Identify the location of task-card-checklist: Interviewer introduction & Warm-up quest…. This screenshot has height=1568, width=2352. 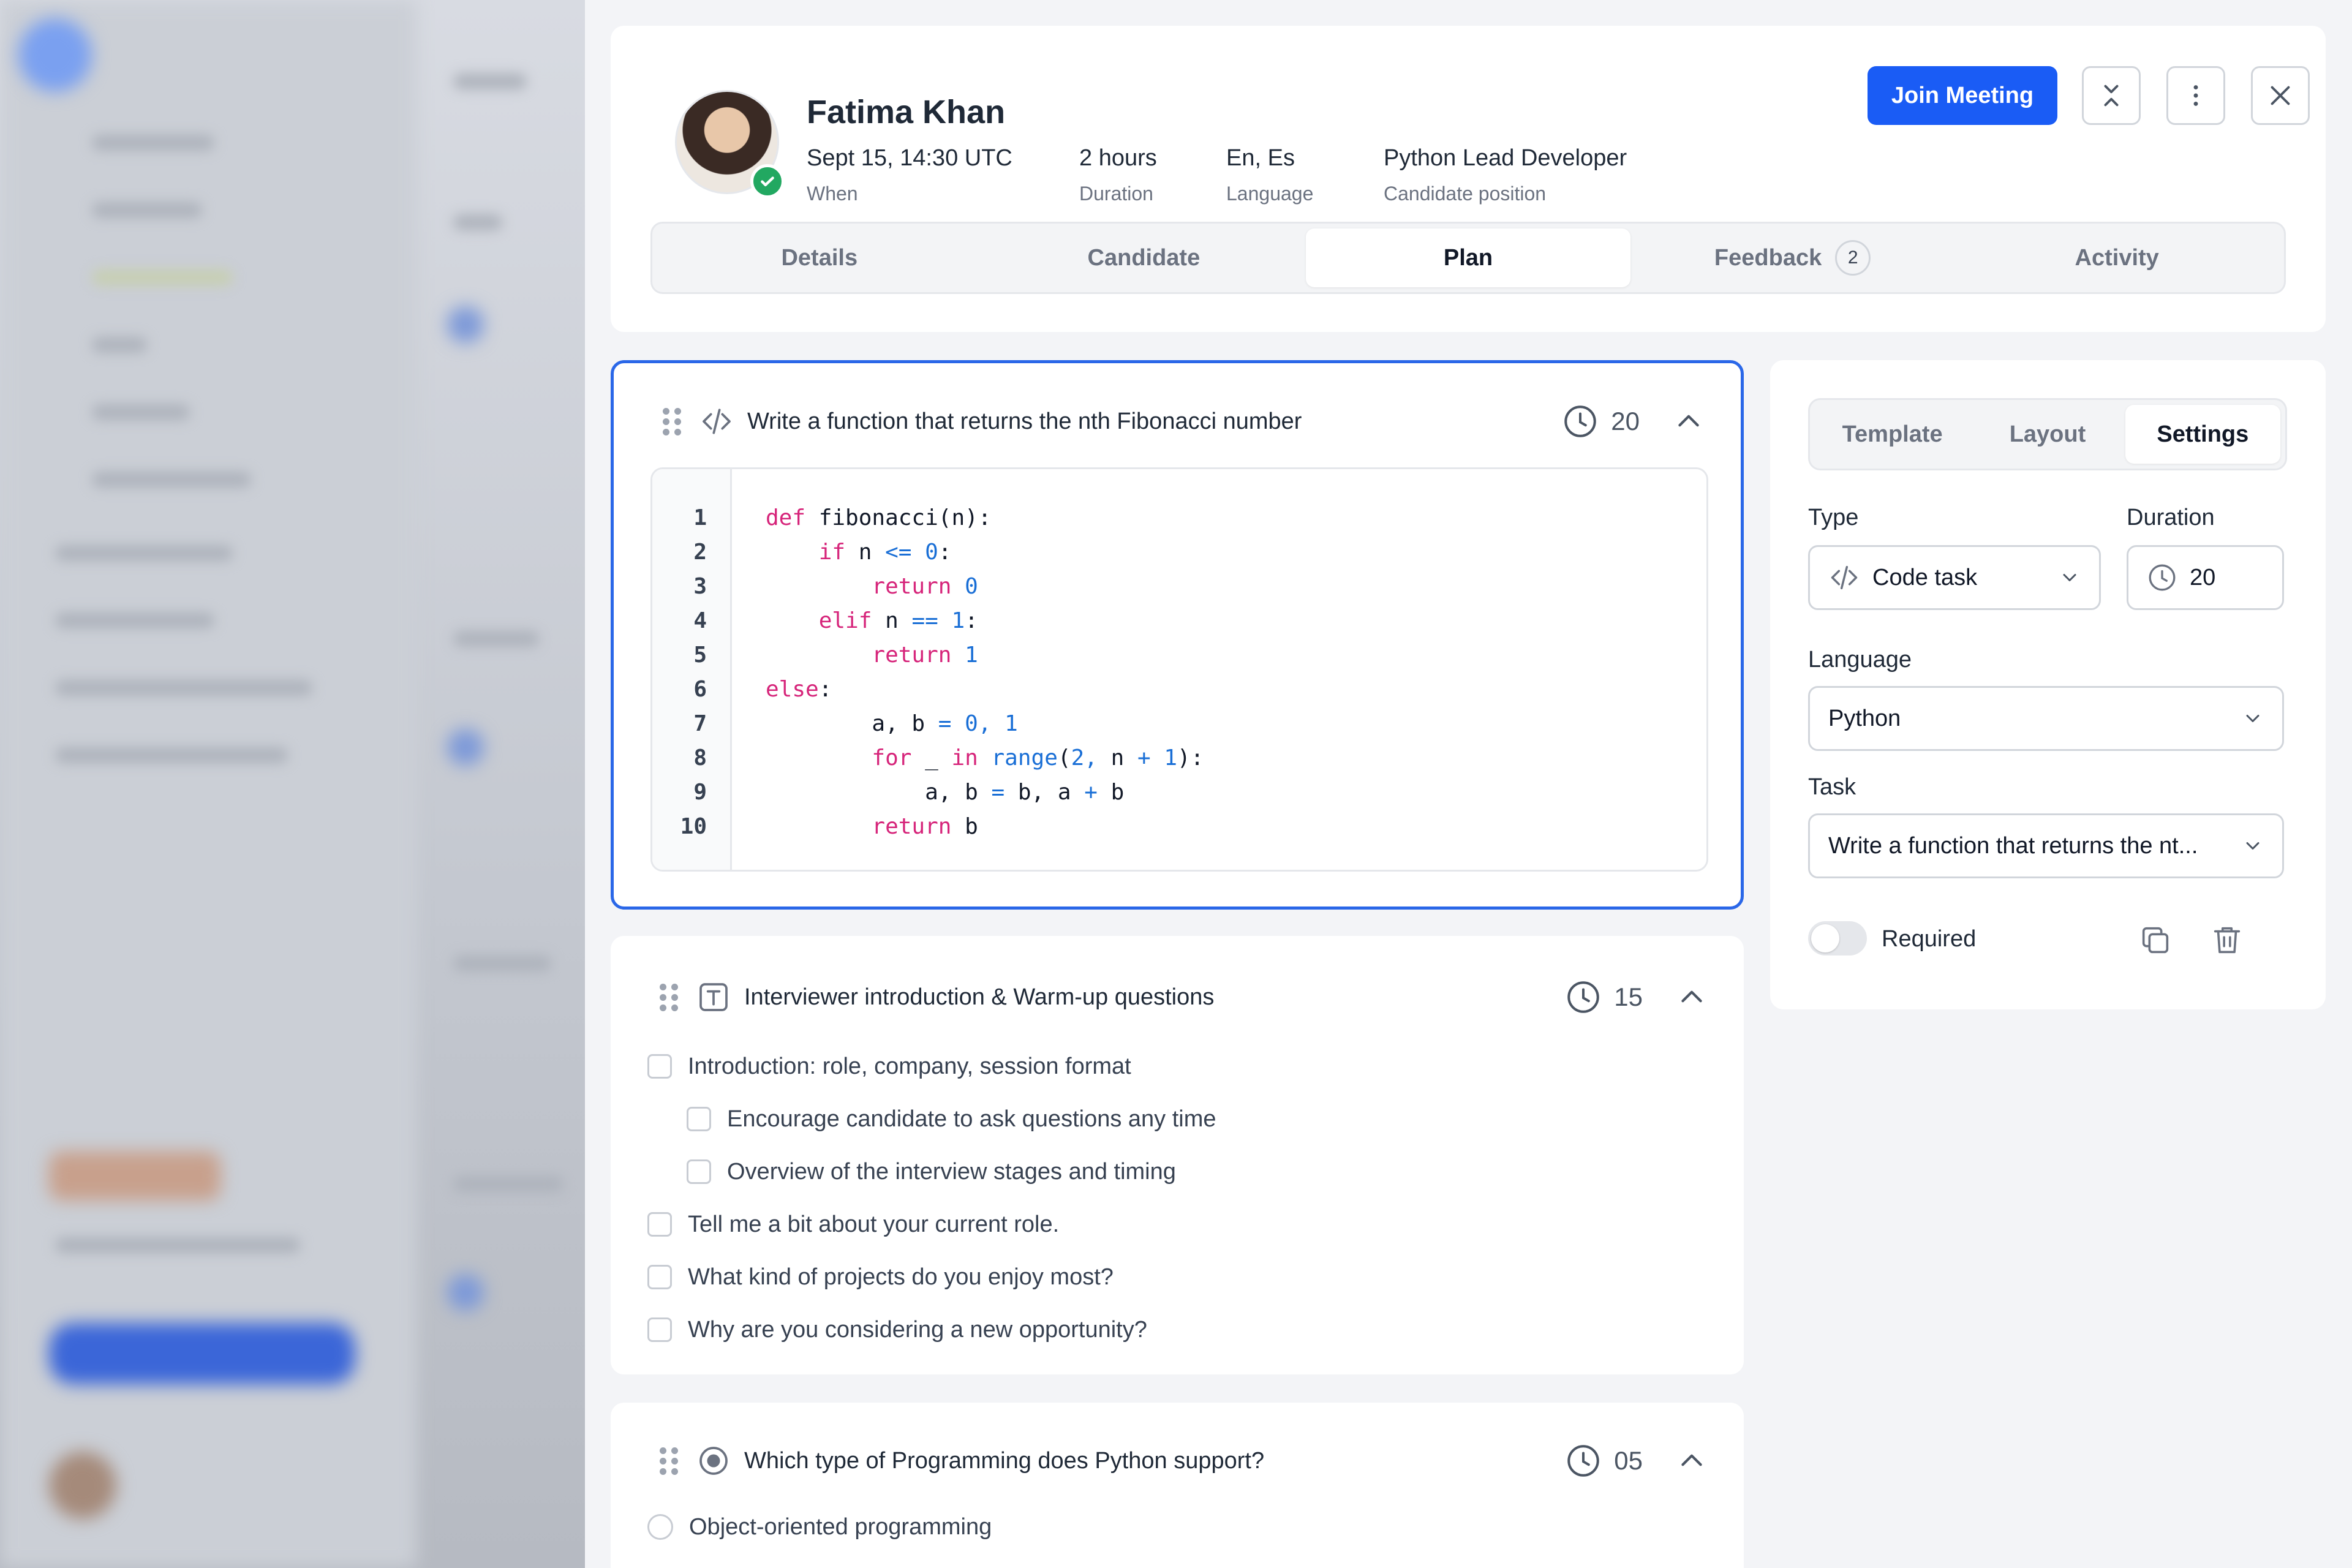
(1178, 1155).